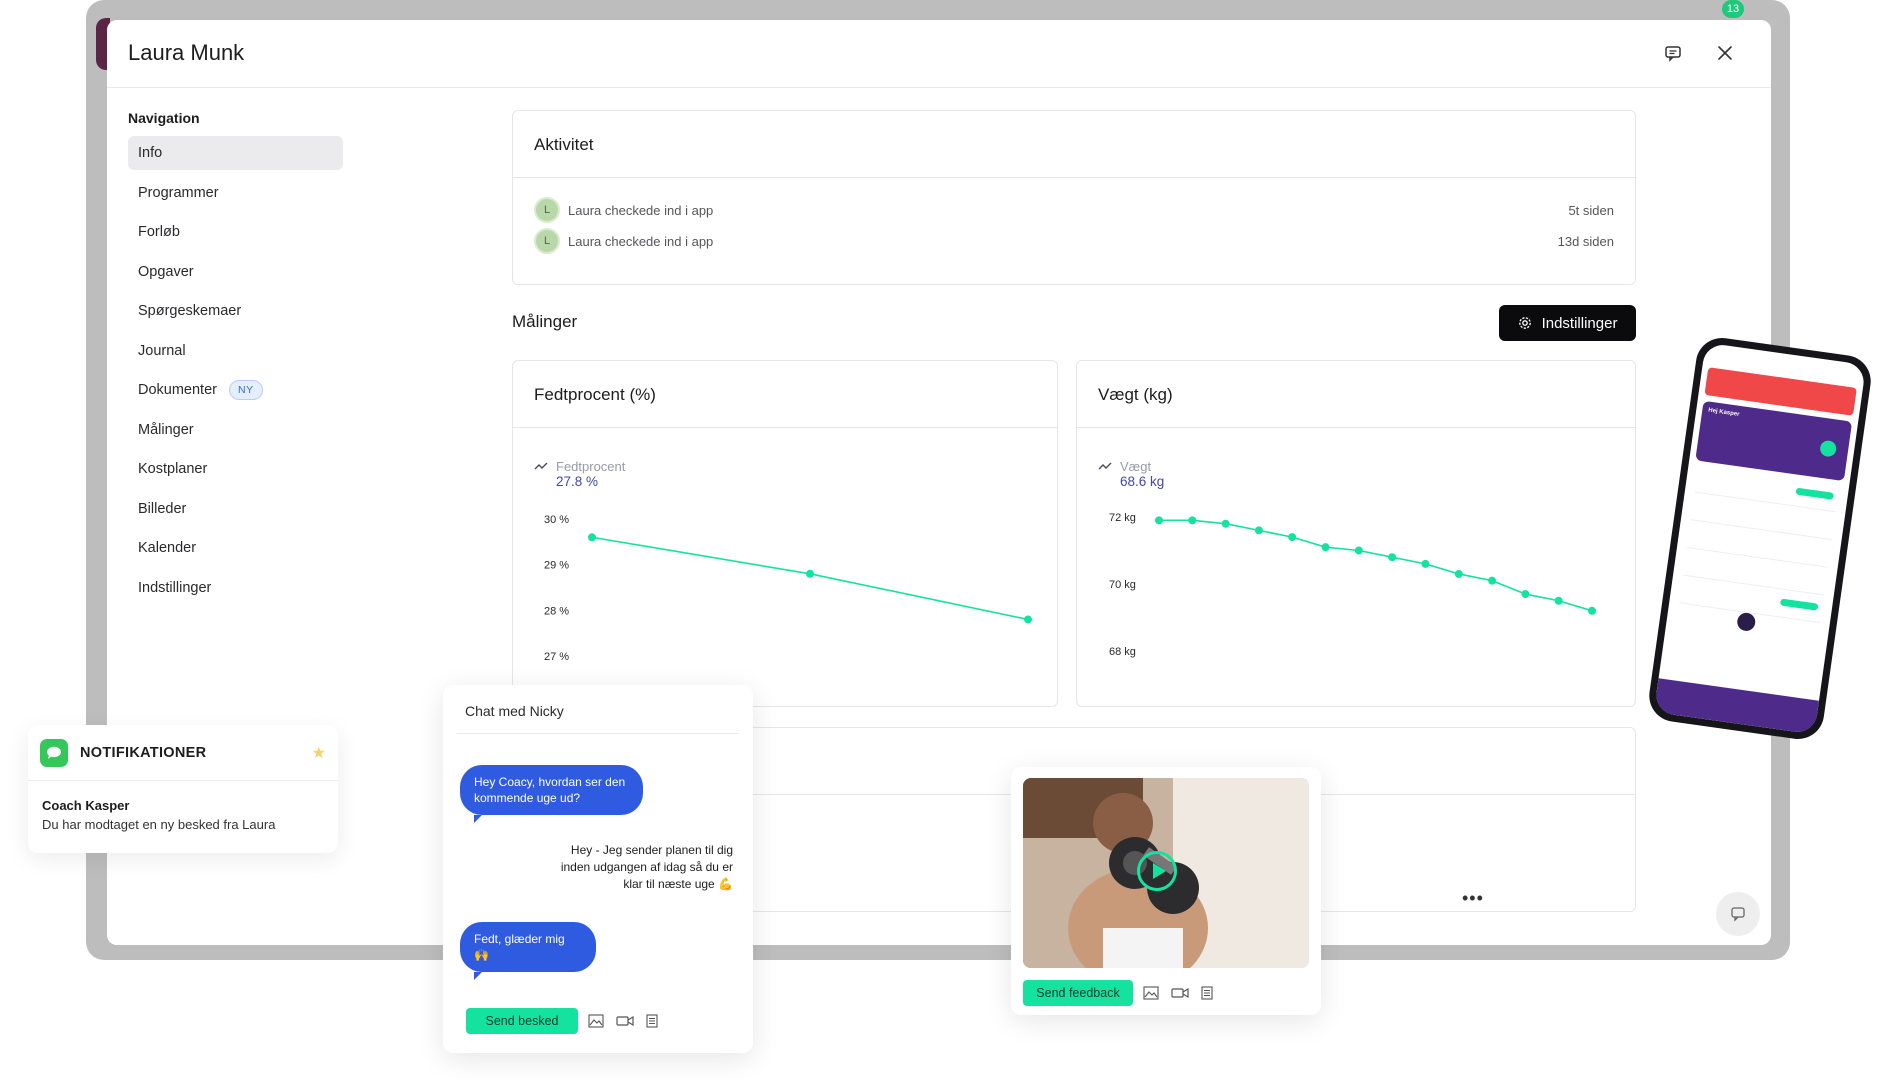  I want to click on y-tick-label: 68 kg, so click(1122, 652).